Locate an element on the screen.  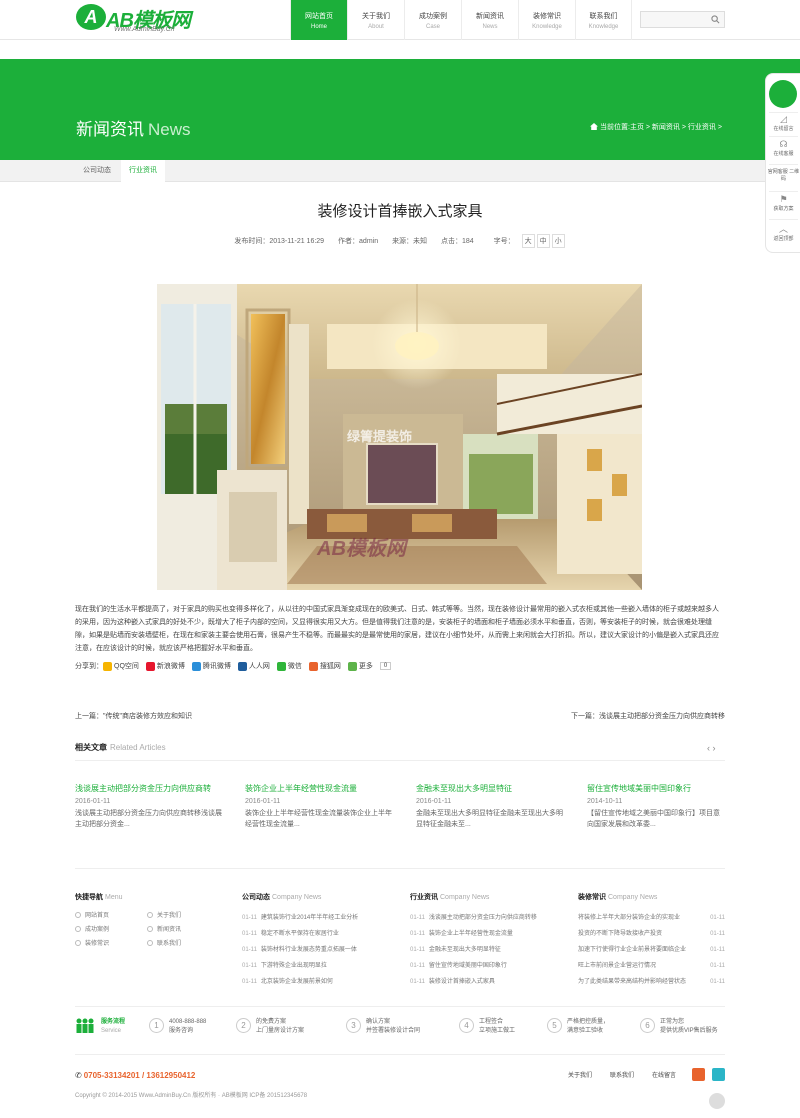
share-sohu: 搜狐网 is located at coordinates (324, 666).